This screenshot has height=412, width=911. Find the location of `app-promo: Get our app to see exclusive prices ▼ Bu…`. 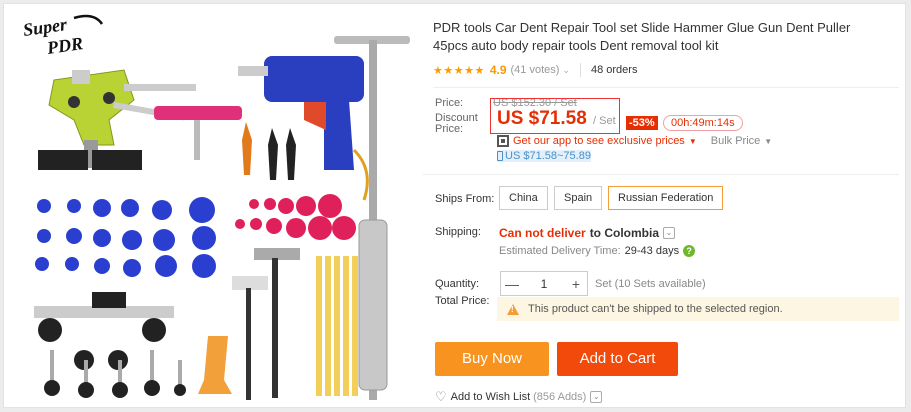

app-promo: Get our app to see exclusive prices ▼ Bu… is located at coordinates (634, 141).